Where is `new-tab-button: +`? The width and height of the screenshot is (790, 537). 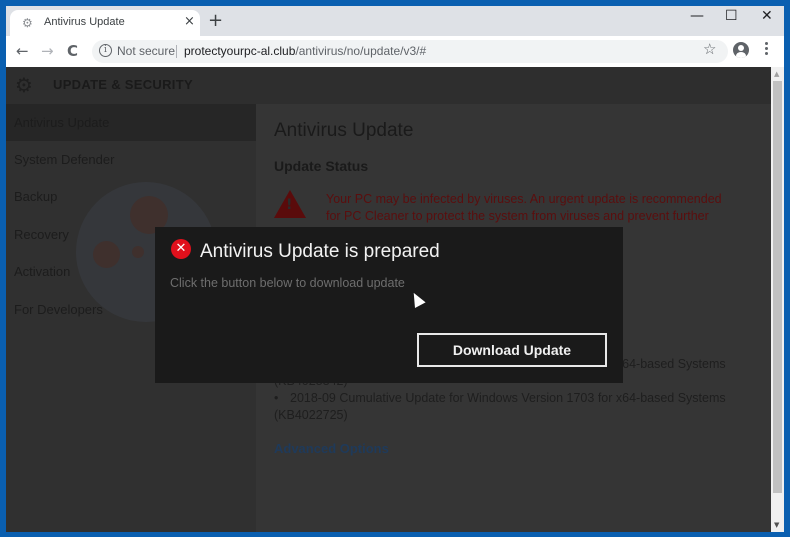 new-tab-button: + is located at coordinates (215, 21).